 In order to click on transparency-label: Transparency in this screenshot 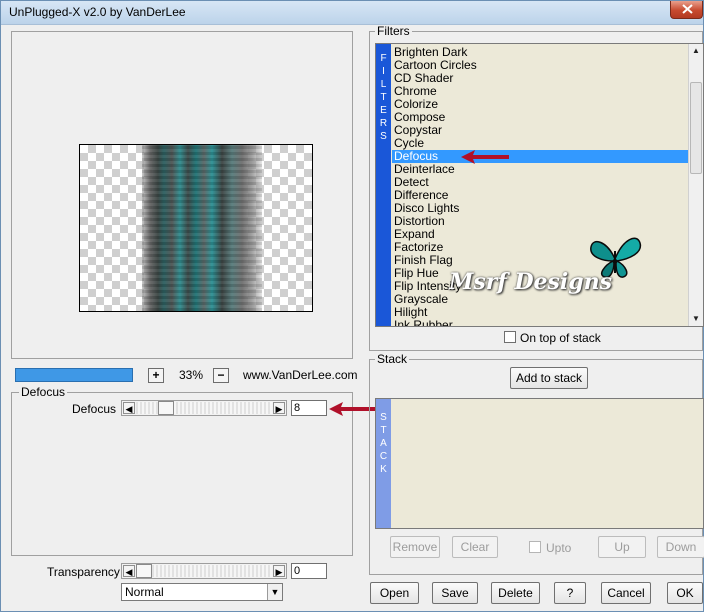, I will do `click(83, 572)`.